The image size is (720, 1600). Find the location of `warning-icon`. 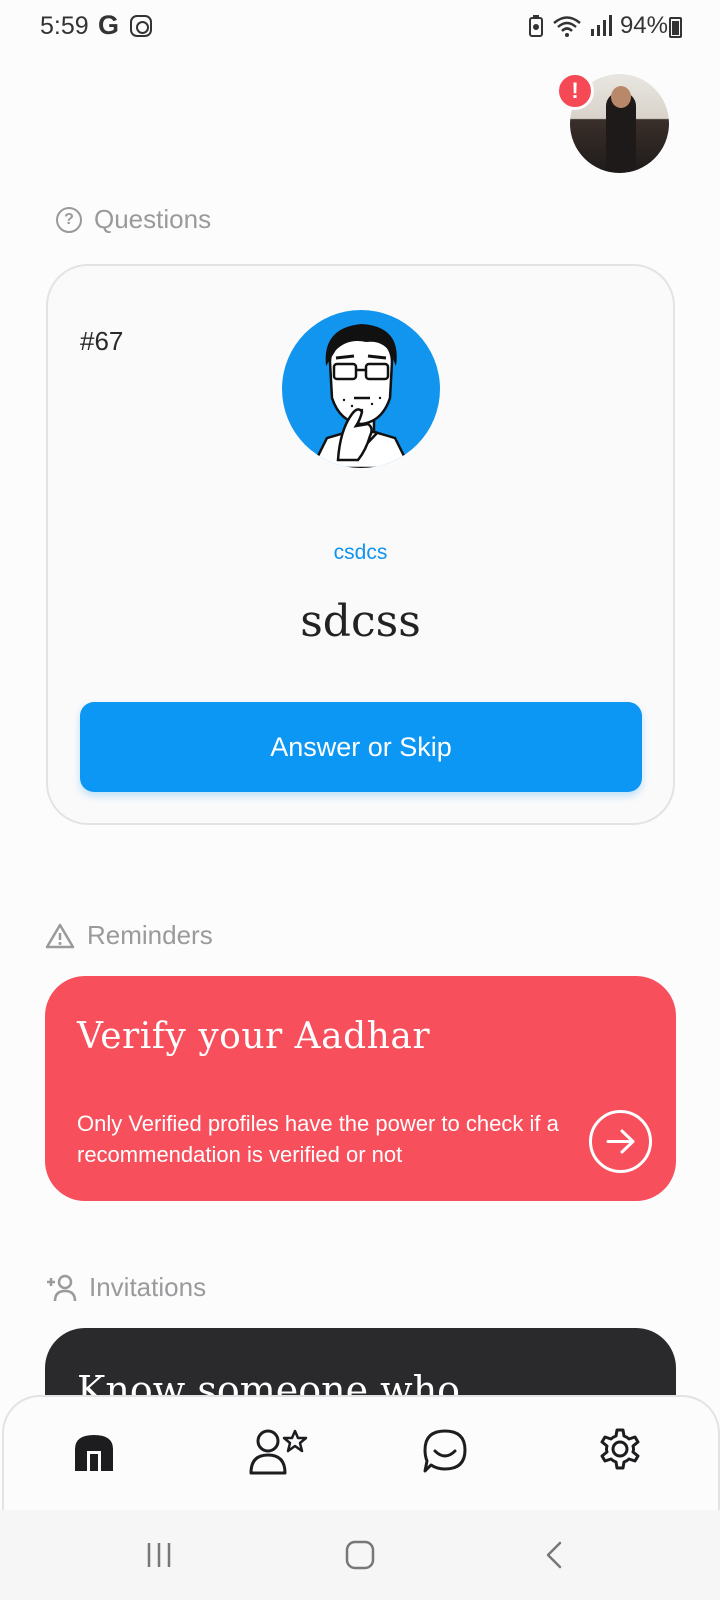

warning-icon is located at coordinates (60, 935).